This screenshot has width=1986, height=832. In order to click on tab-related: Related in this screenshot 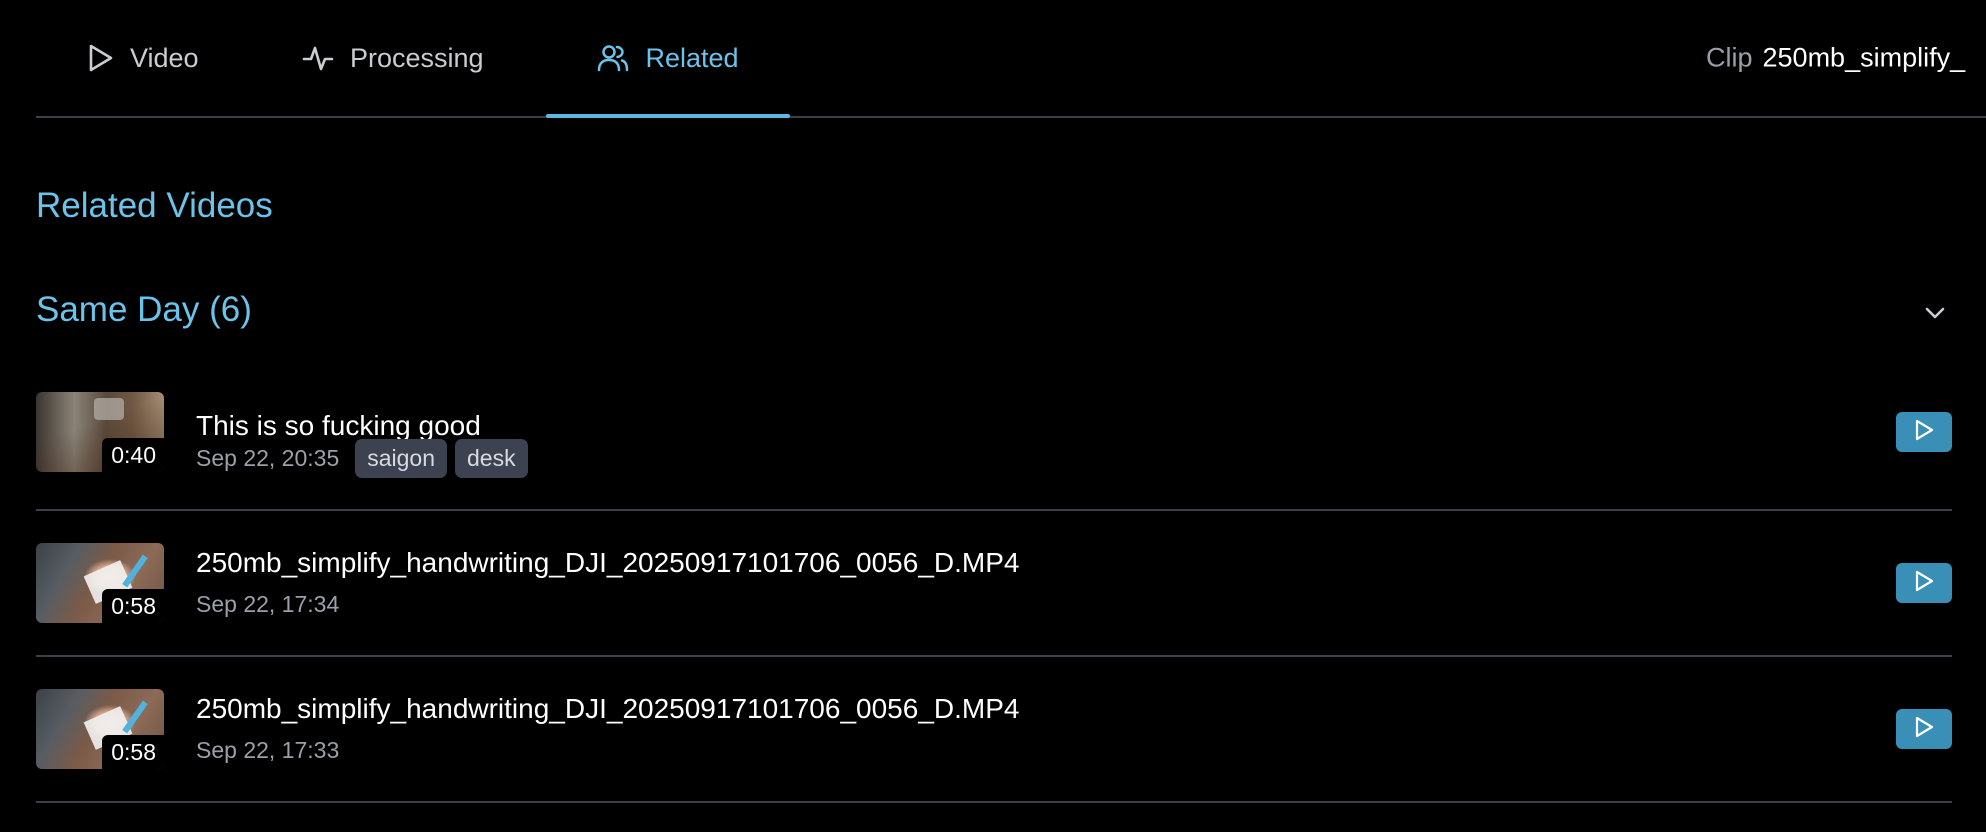, I will do `click(668, 59)`.